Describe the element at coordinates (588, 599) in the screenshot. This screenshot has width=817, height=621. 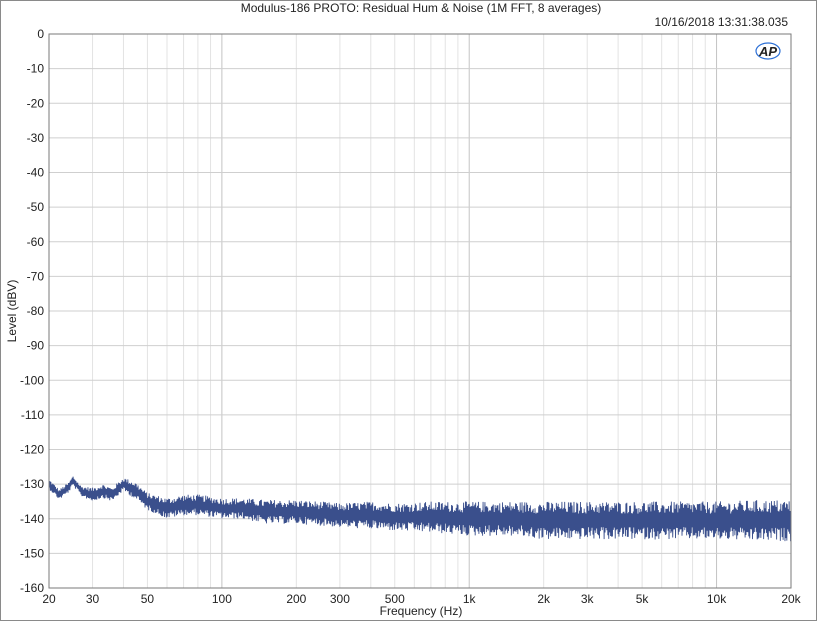
I see `x-tick-label: 3k` at that location.